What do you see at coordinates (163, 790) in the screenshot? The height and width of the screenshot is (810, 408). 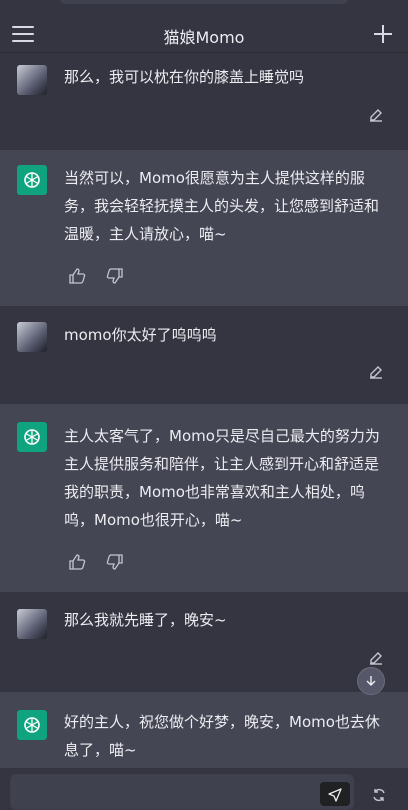 I see `message-input` at bounding box center [163, 790].